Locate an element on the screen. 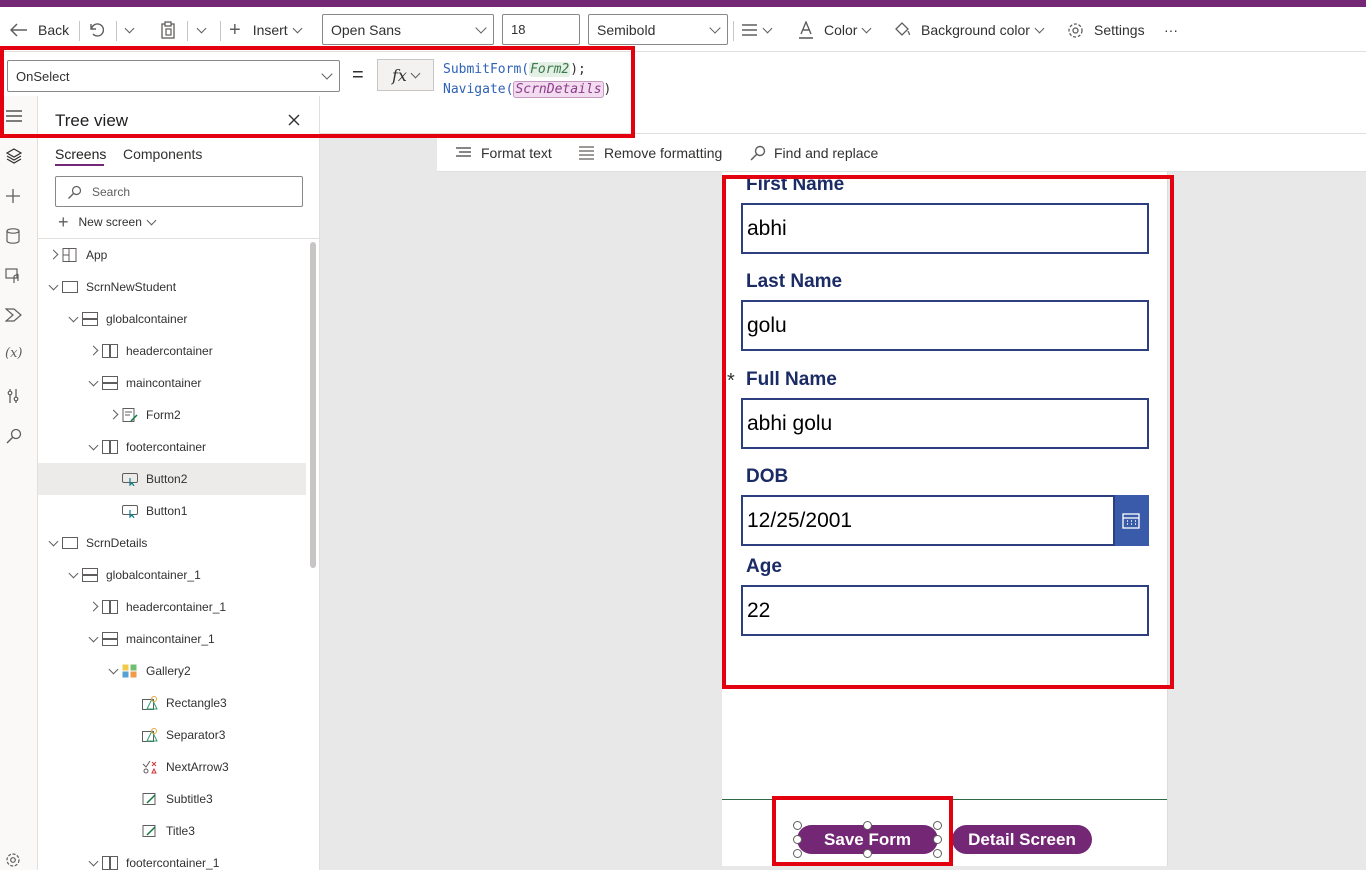 This screenshot has height=870, width=1366. tree-item: App is located at coordinates (172, 255).